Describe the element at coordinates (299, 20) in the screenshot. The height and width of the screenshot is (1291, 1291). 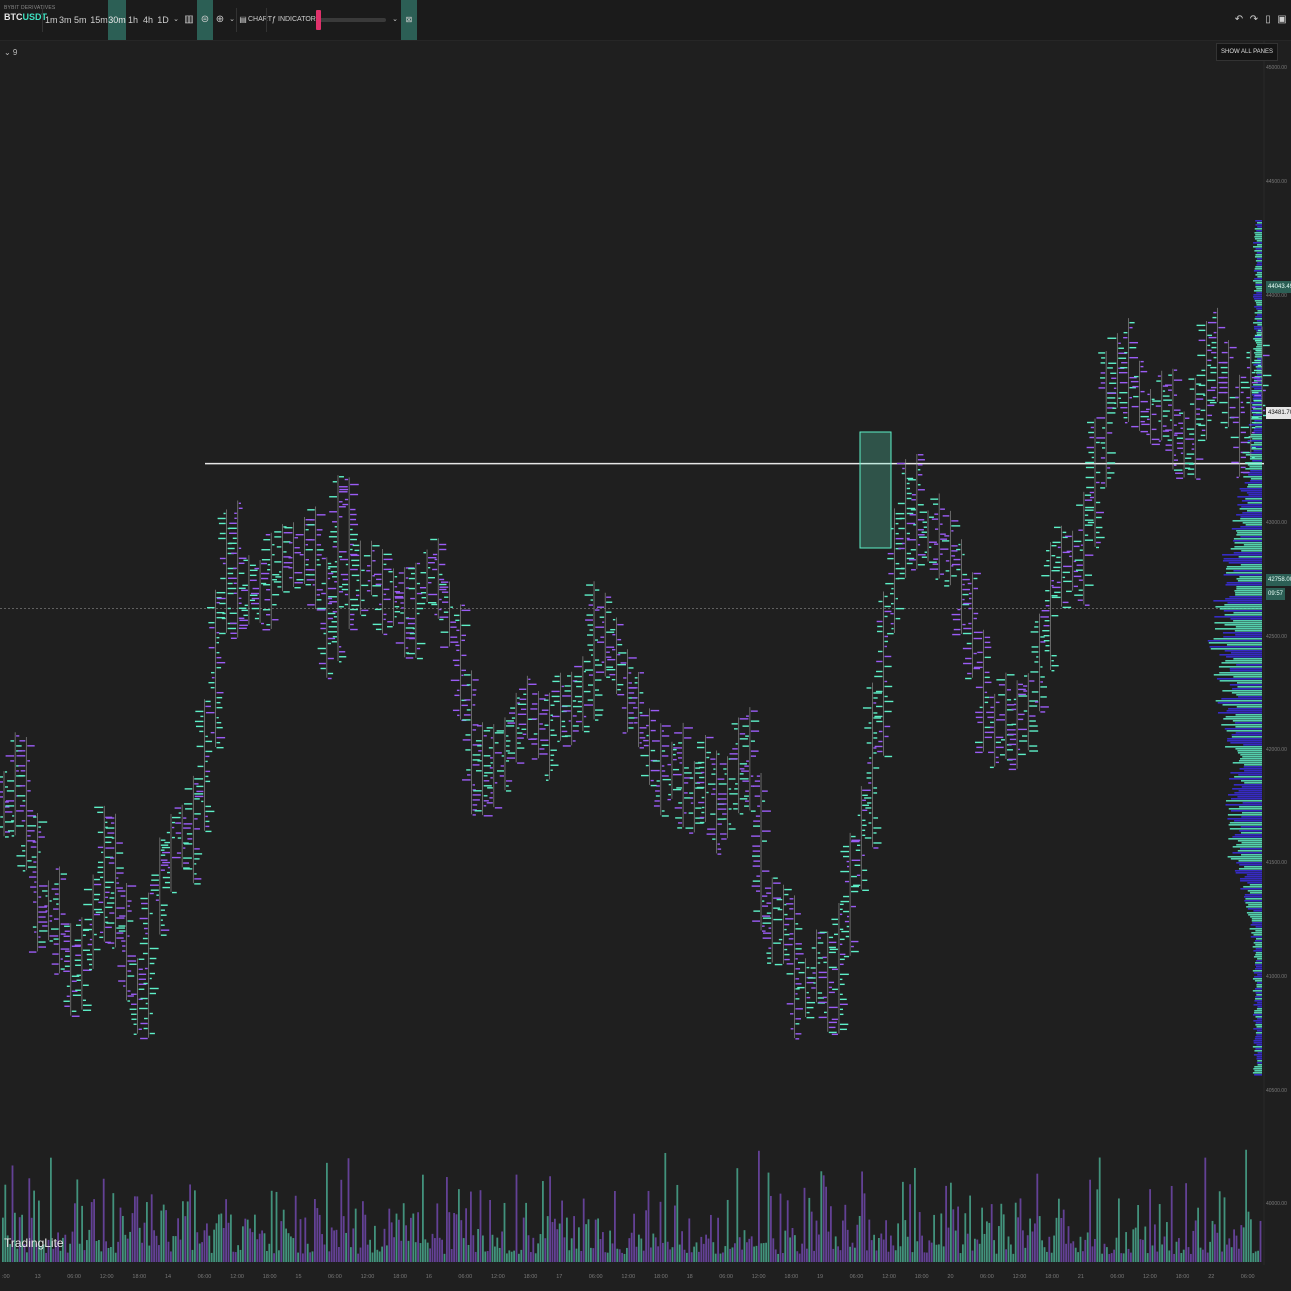
I see `indicators-button: INDICATORS` at that location.